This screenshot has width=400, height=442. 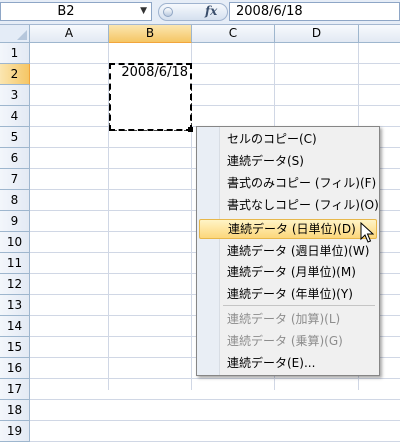 I want to click on insert-function-button: fx, so click(x=211, y=11).